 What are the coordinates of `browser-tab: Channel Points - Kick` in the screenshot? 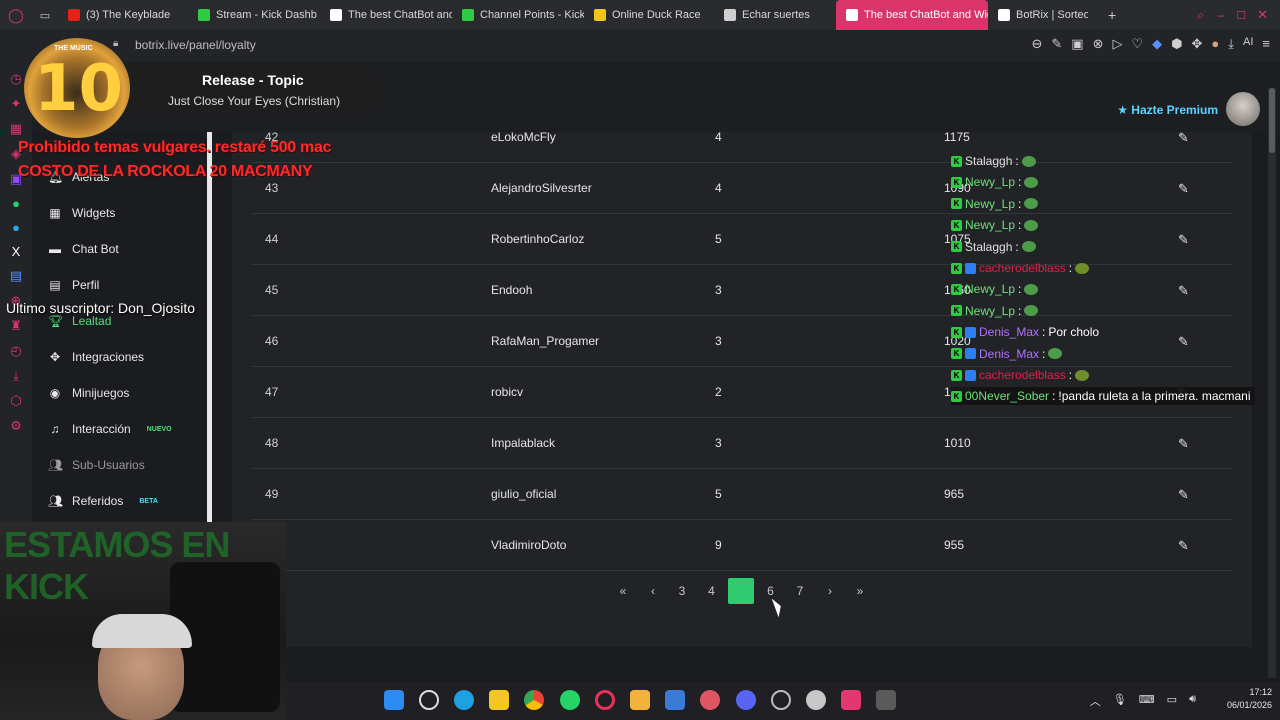 It's located at (518, 15).